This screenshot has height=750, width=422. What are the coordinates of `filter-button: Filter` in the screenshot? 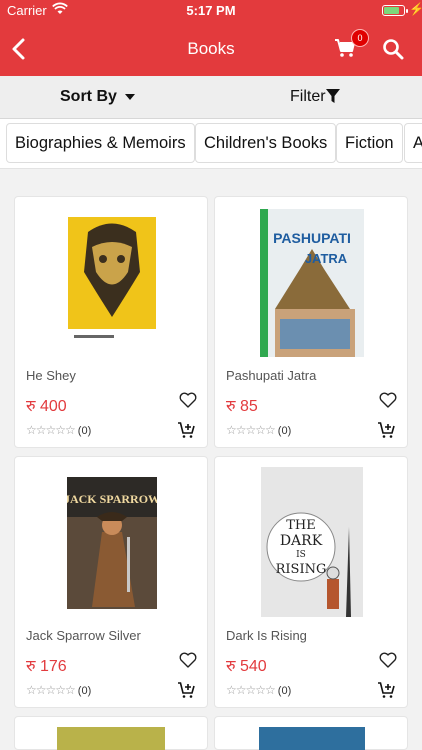 It's located at (315, 97).